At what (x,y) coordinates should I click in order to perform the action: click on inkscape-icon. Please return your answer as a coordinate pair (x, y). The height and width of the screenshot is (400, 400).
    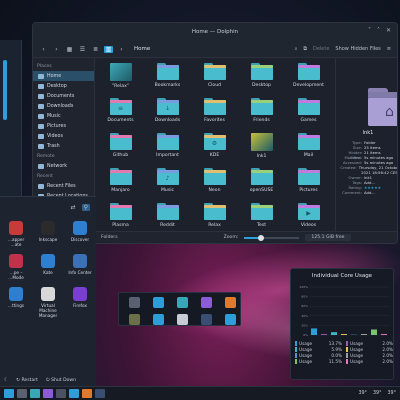
    Looking at the image, I should click on (182, 319).